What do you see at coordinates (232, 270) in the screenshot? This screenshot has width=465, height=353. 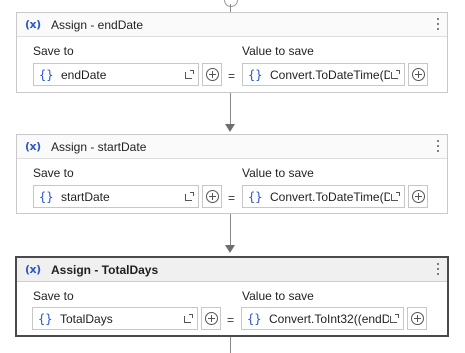 I see `activity-header: (x) Assign - TotalDays` at bounding box center [232, 270].